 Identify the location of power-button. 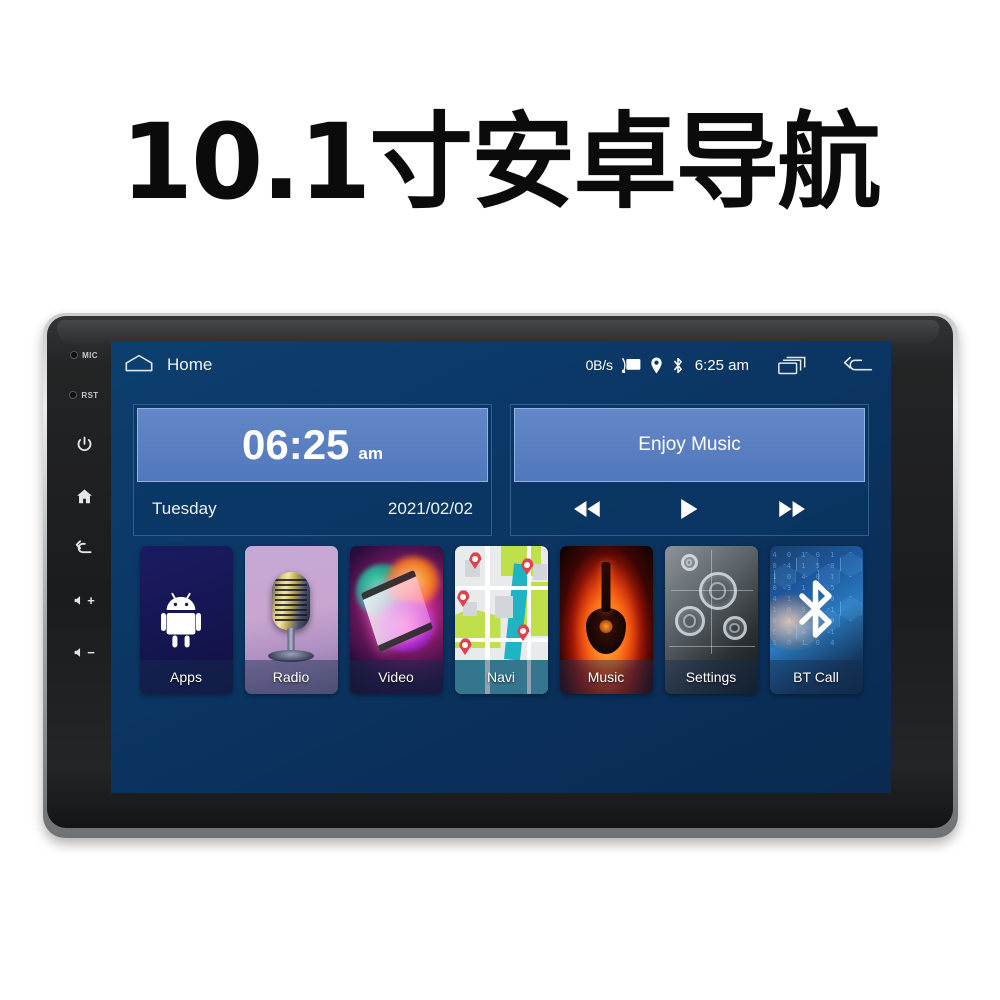
(84, 444).